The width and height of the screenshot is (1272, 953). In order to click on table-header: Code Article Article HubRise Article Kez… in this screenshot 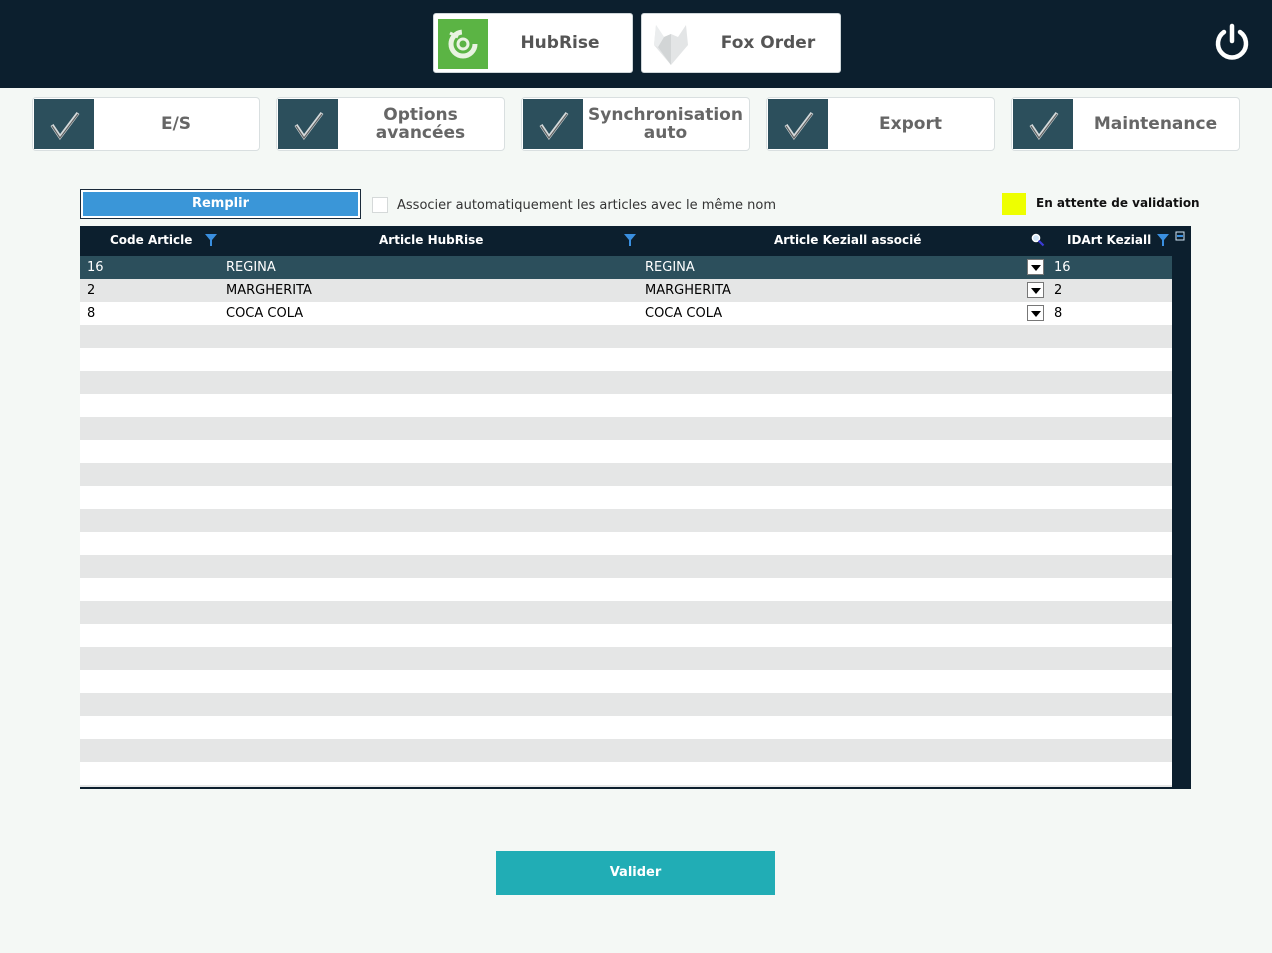, I will do `click(635, 240)`.